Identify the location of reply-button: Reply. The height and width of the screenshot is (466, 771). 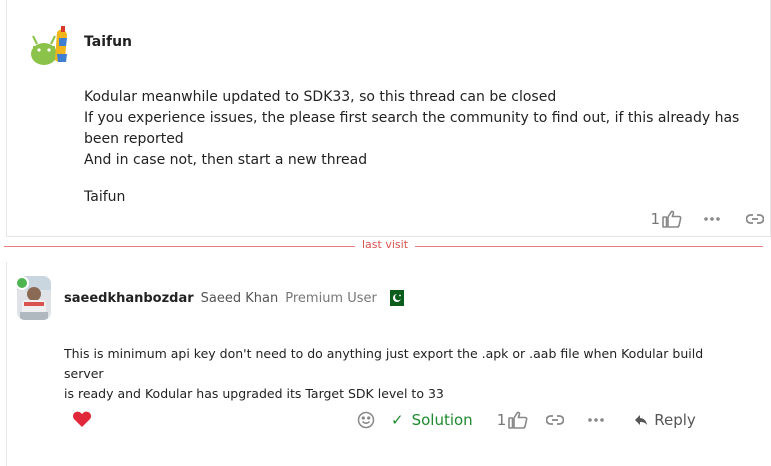
(665, 420).